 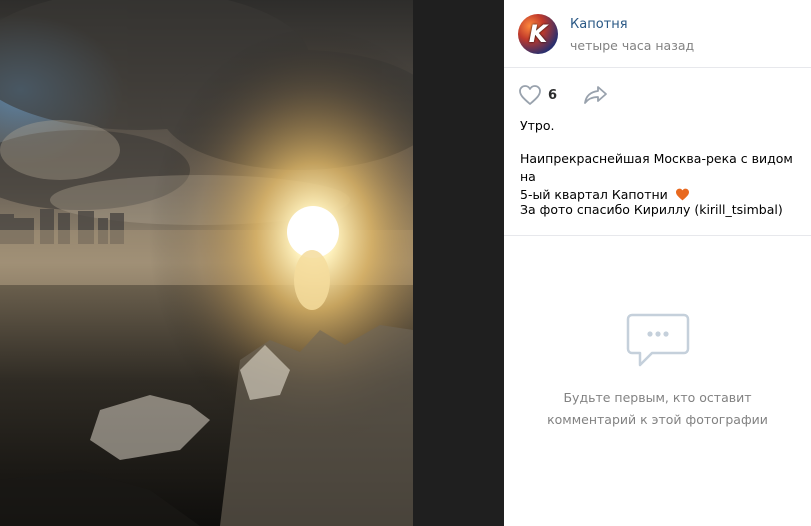 I want to click on avatar-letter: K, so click(x=538, y=34).